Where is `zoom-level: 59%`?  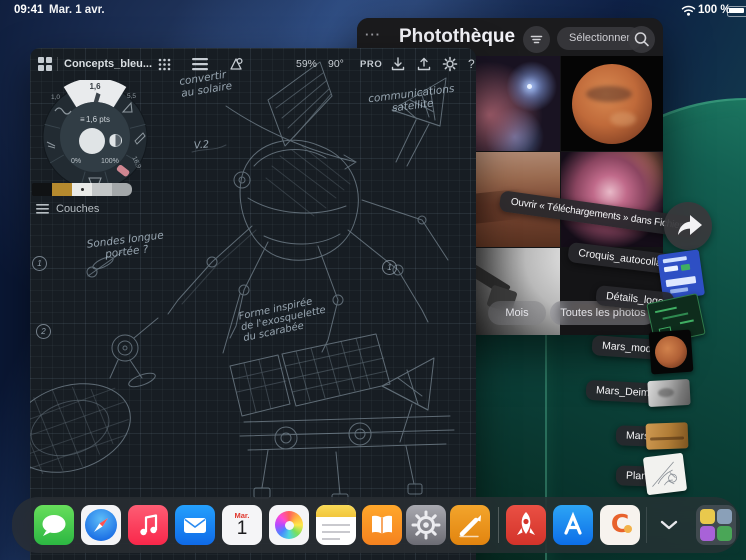 zoom-level: 59% is located at coordinates (306, 64).